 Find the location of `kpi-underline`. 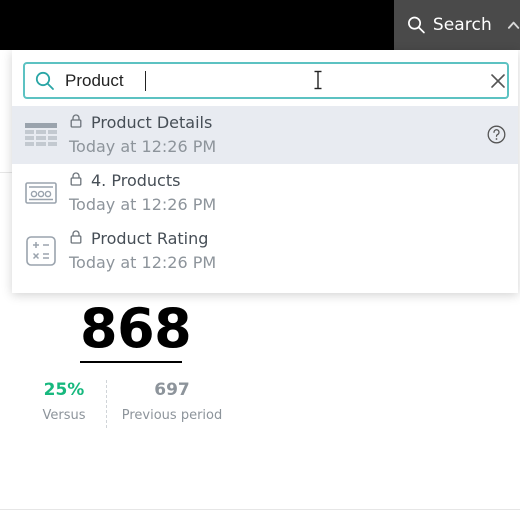

kpi-underline is located at coordinates (131, 362).